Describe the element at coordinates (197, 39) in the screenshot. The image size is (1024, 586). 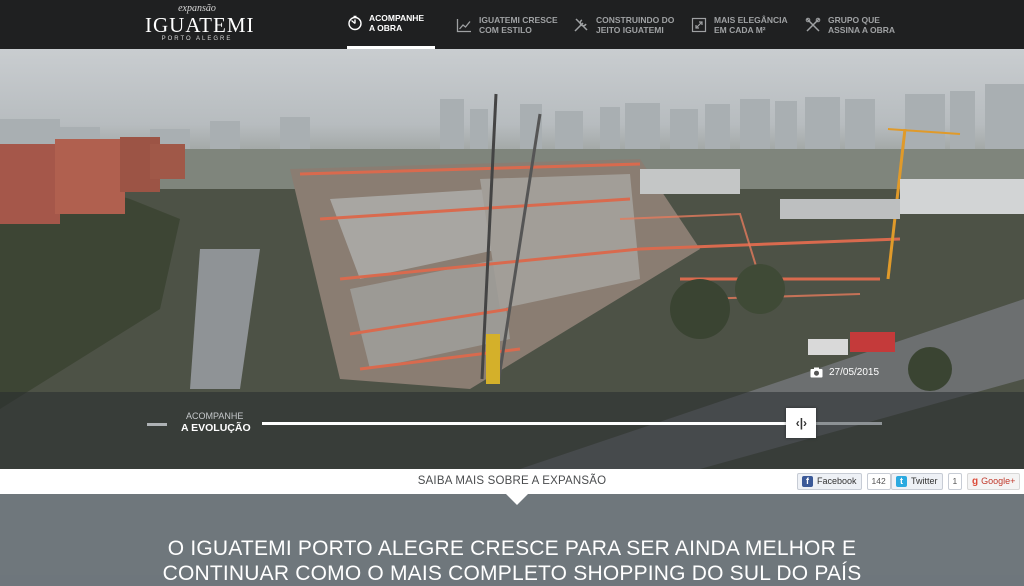
I see `logo-sub-text: PORTO ALEGRE` at that location.